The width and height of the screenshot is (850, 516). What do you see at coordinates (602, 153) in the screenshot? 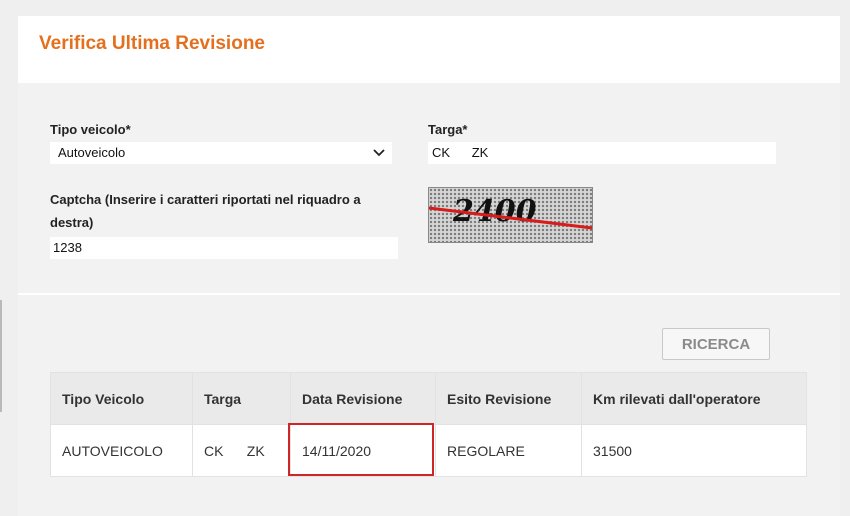
I see `plate-input: CK ZK` at bounding box center [602, 153].